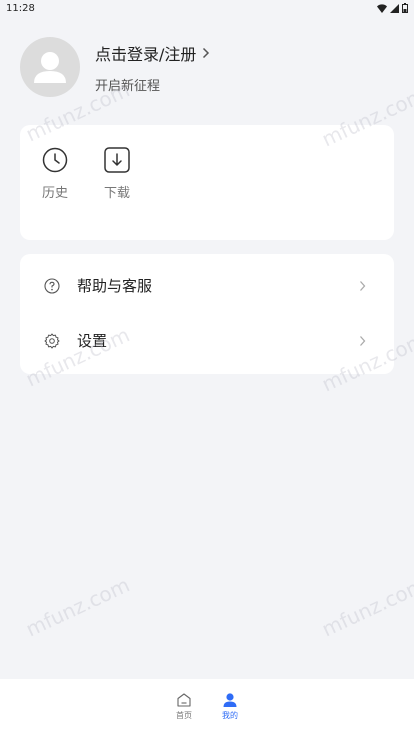 The width and height of the screenshot is (414, 736). What do you see at coordinates (115, 286) in the screenshot?
I see `menu-item-help-label: 帮助与客服` at bounding box center [115, 286].